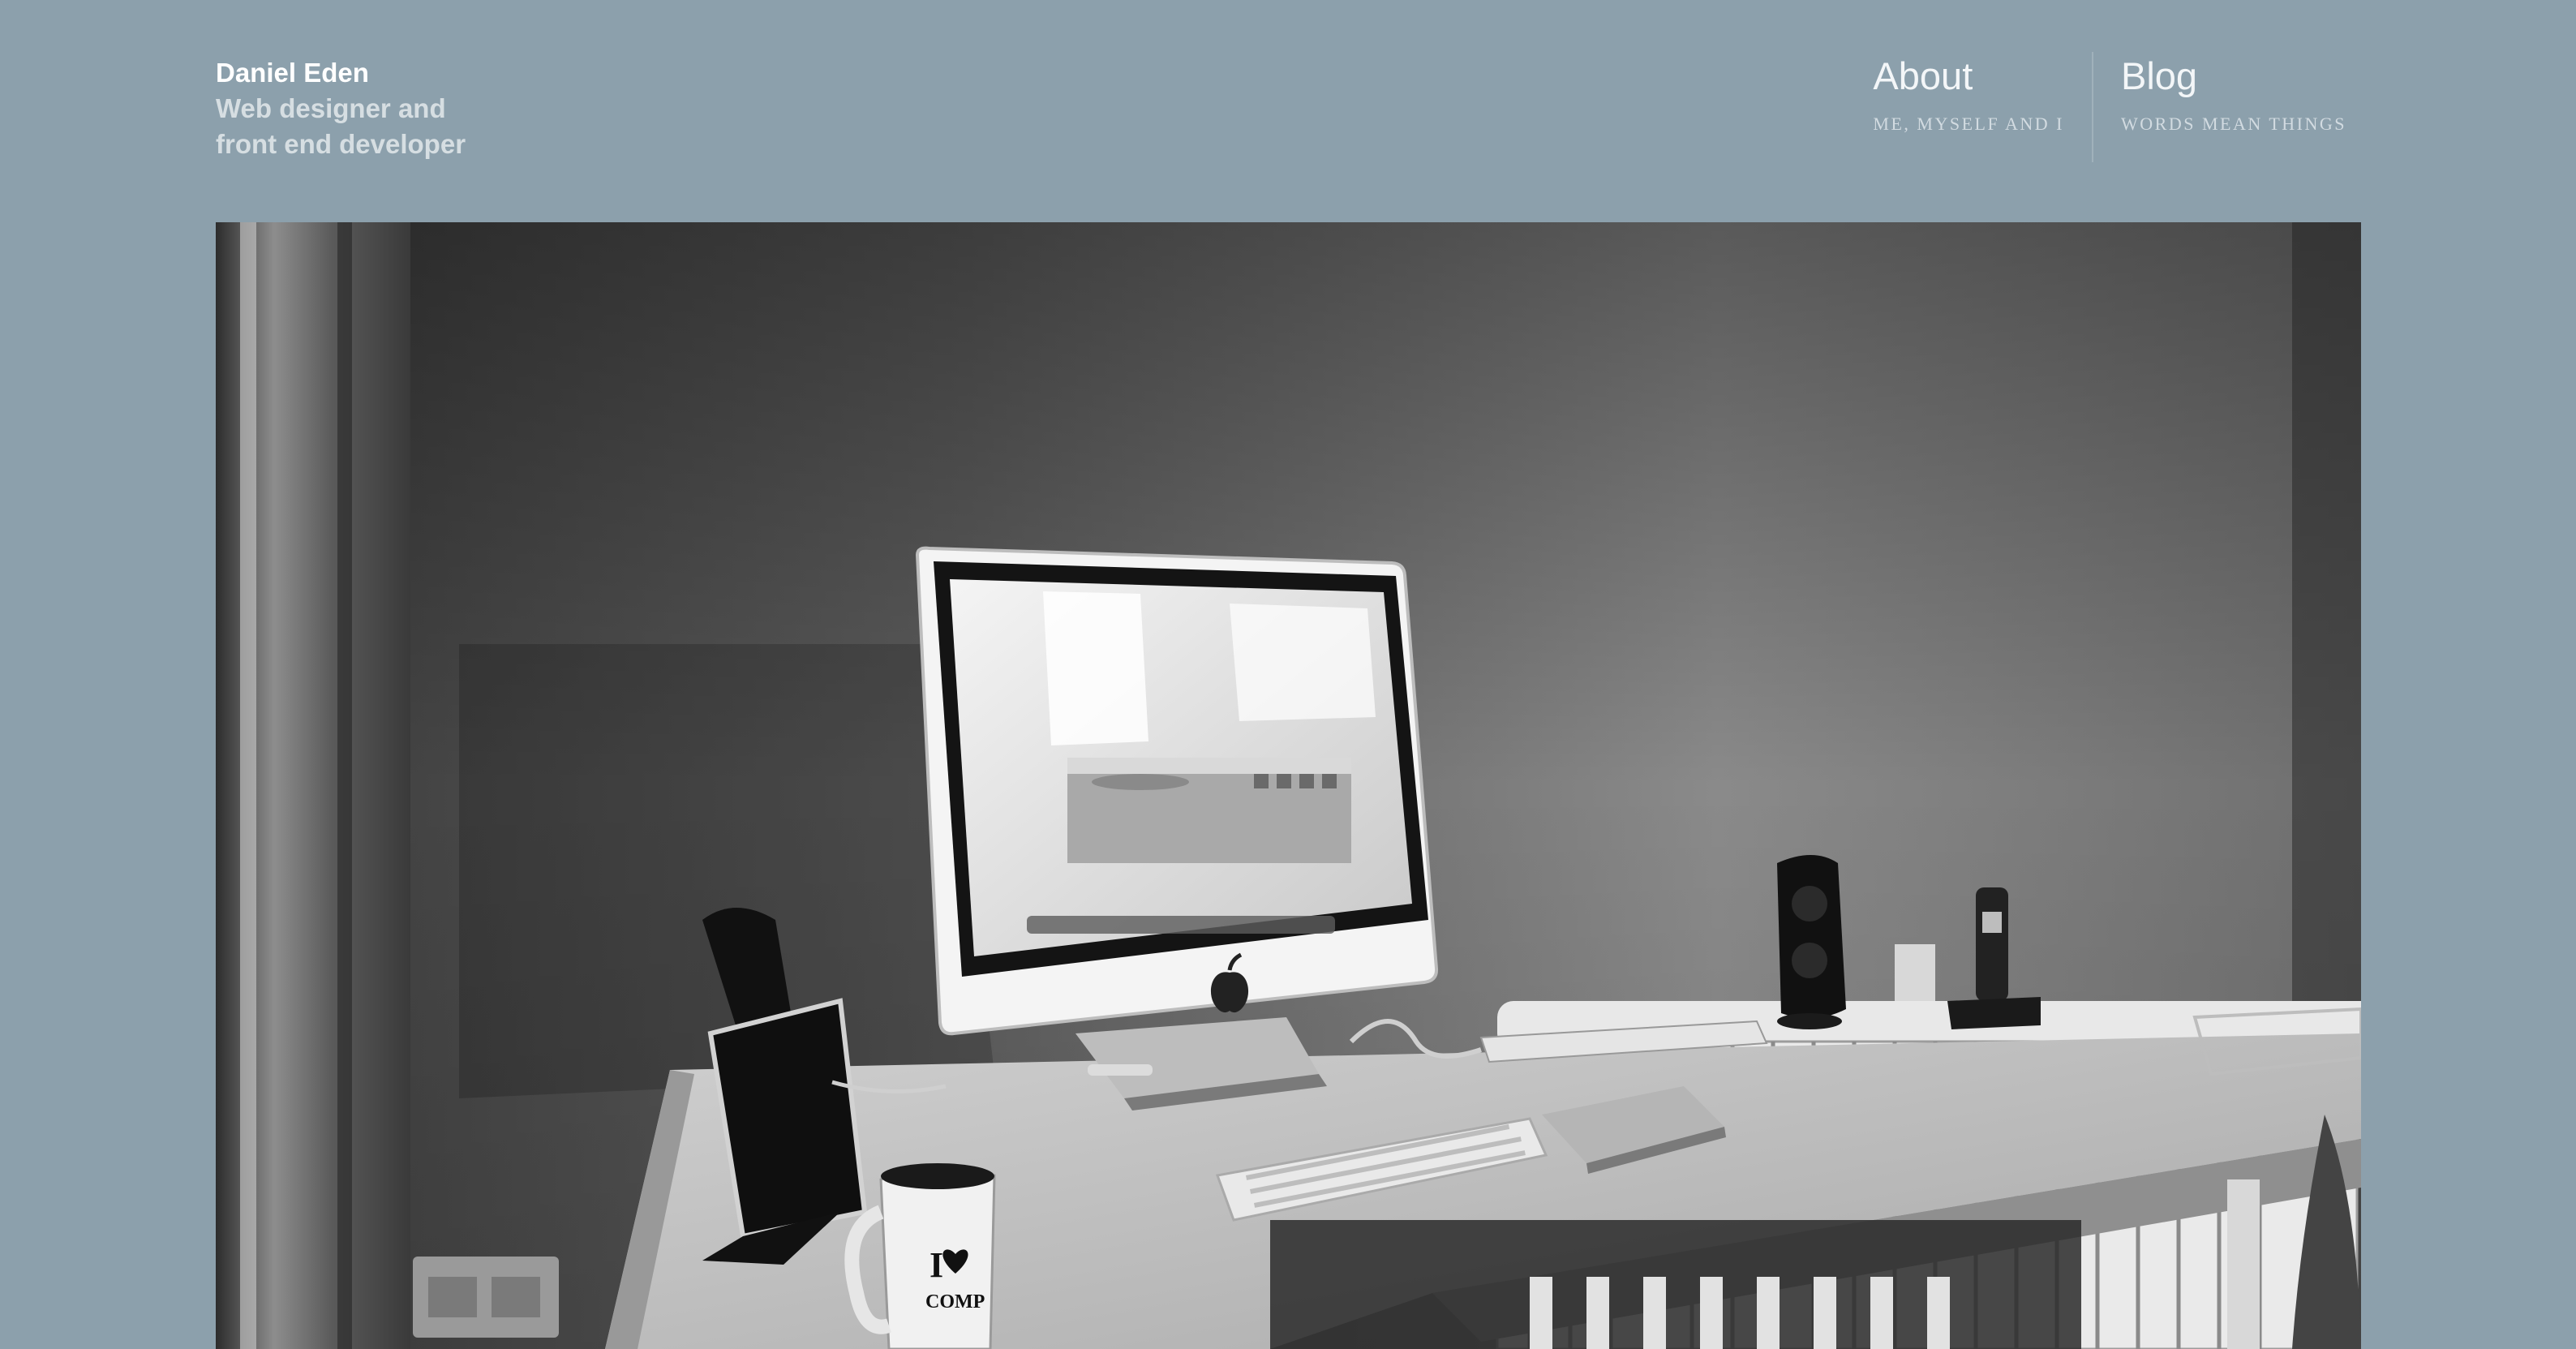 The width and height of the screenshot is (2576, 1349). Describe the element at coordinates (2219, 107) in the screenshot. I see `nav-item-blog: Blog WORDS MEAN THINGS` at that location.